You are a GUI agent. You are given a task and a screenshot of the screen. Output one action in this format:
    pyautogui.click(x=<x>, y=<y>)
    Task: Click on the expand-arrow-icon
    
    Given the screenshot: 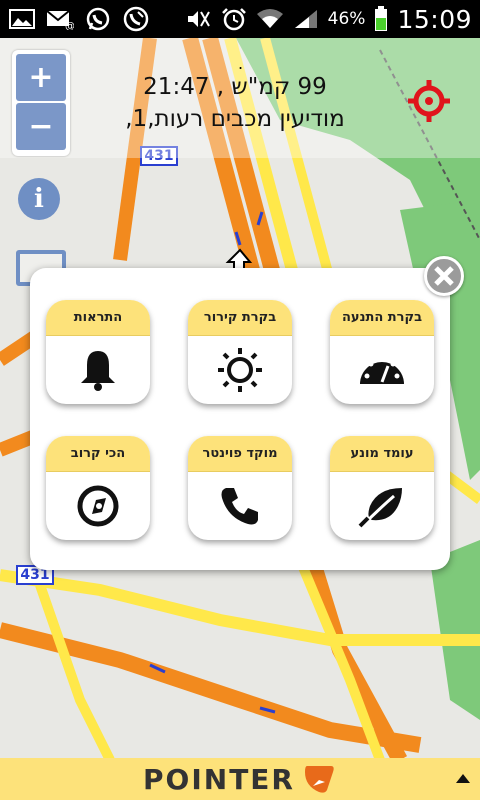 What is the action you would take?
    pyautogui.click(x=463, y=778)
    